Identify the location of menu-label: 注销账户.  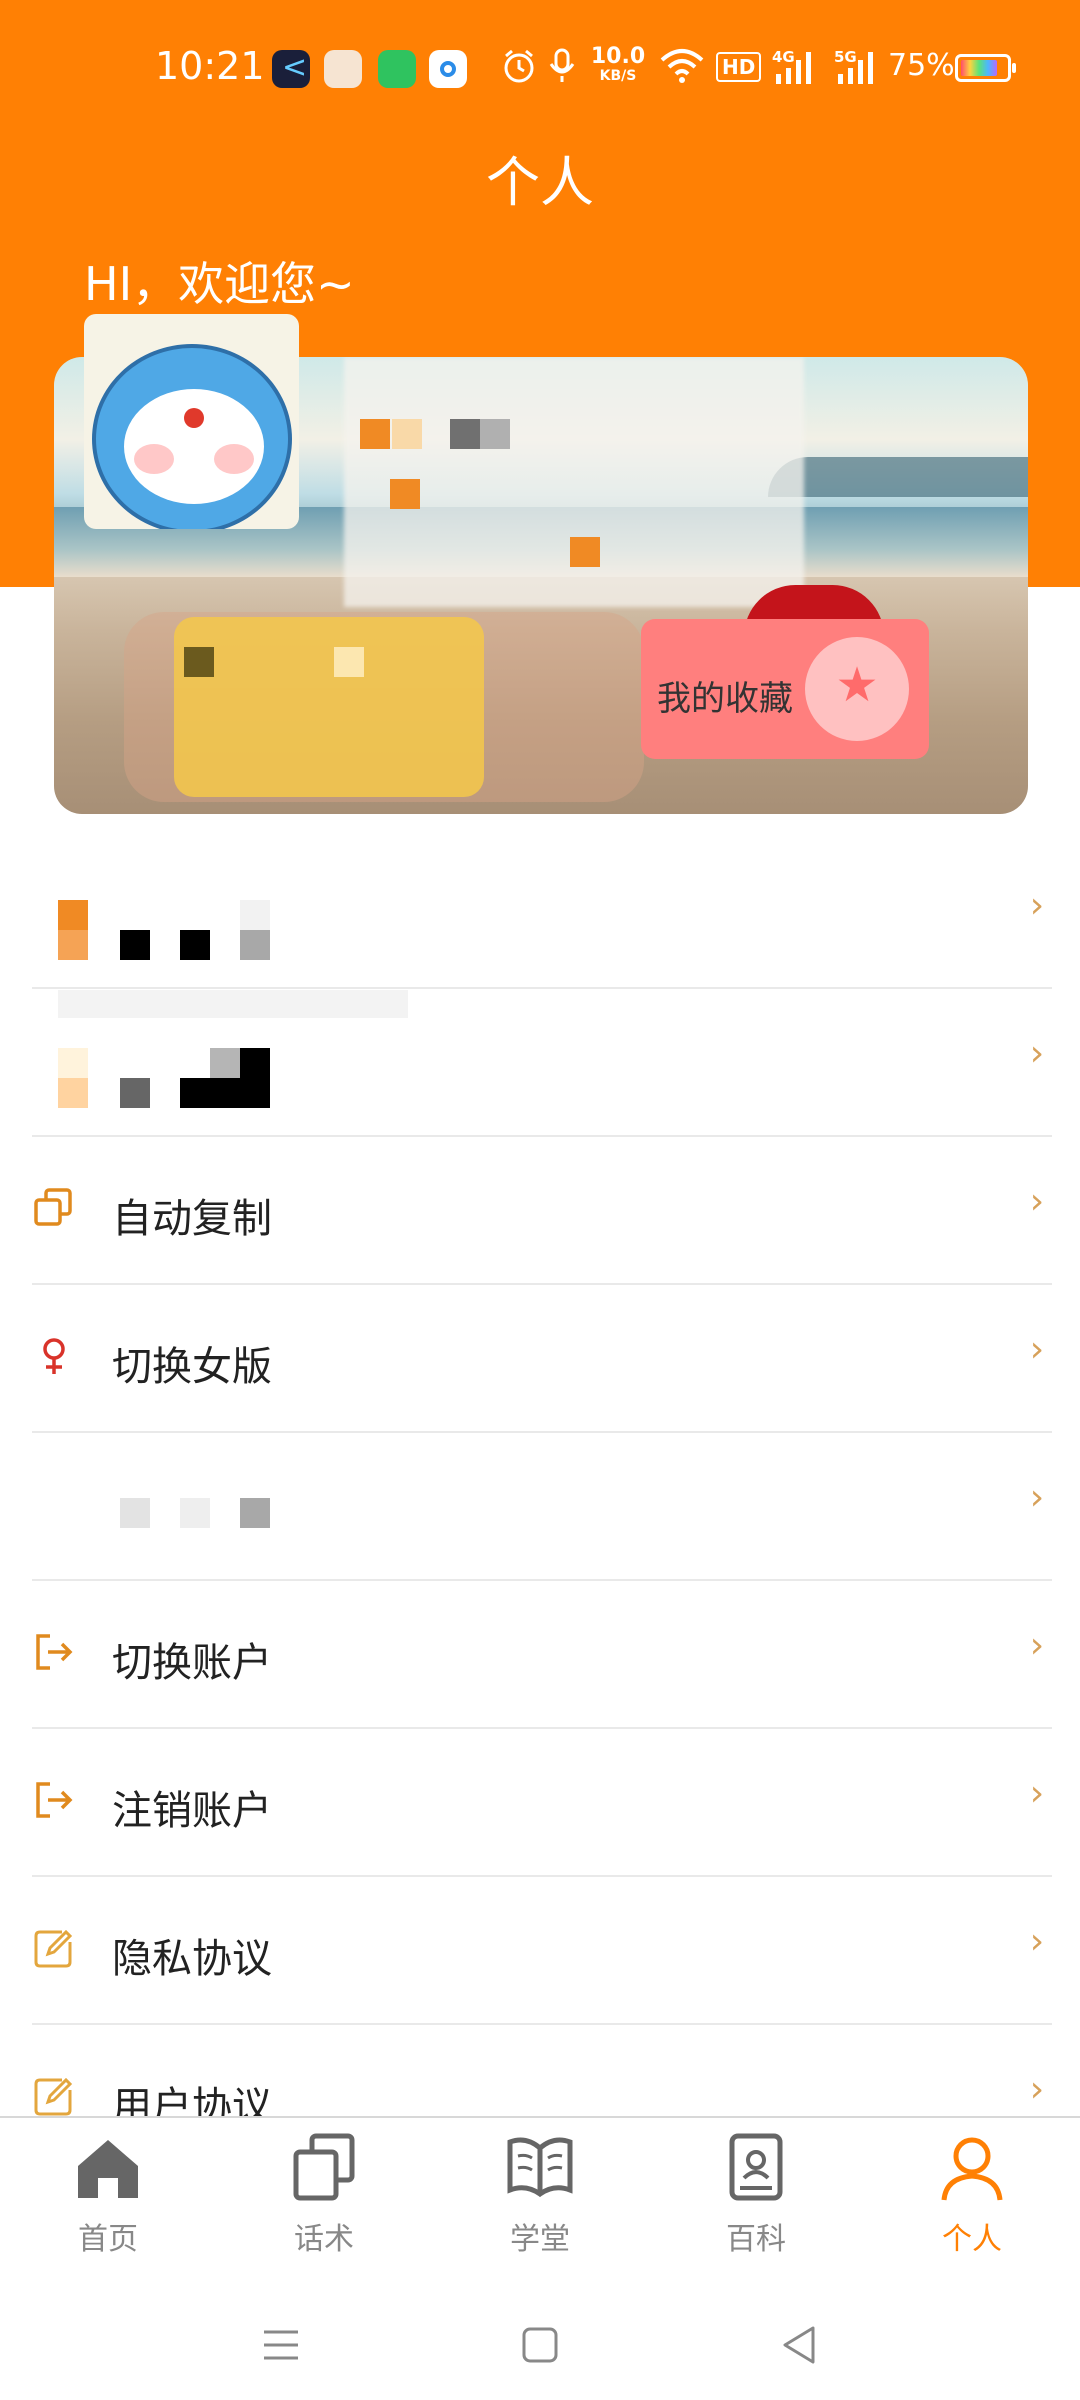
(192, 1811).